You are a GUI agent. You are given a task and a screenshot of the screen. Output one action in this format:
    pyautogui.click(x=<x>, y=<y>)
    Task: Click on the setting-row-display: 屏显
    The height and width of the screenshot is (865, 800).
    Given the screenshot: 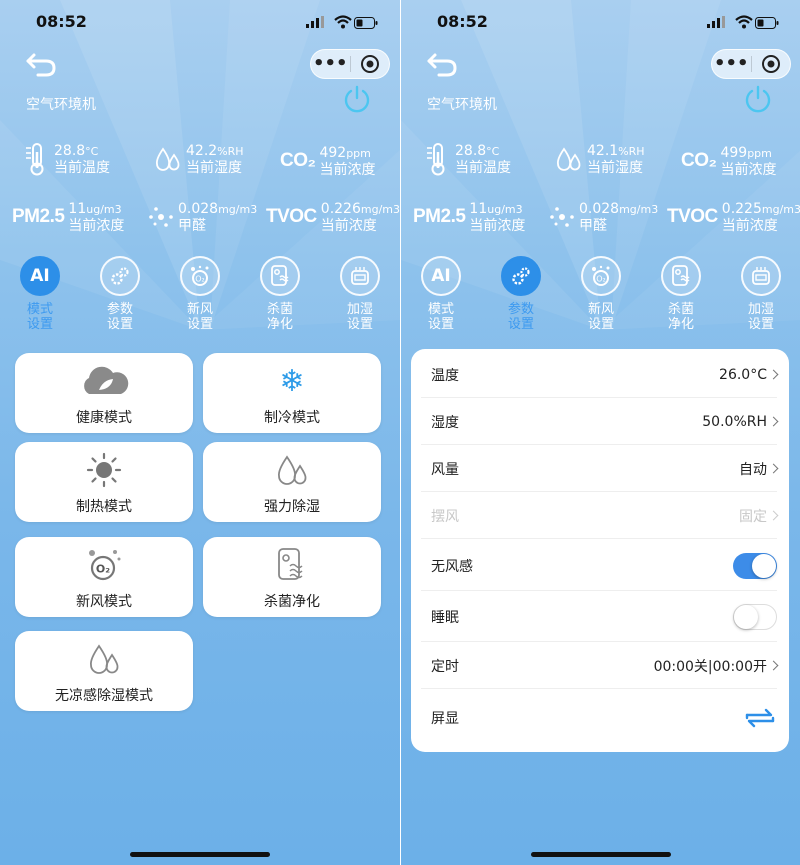 What is the action you would take?
    pyautogui.click(x=599, y=718)
    